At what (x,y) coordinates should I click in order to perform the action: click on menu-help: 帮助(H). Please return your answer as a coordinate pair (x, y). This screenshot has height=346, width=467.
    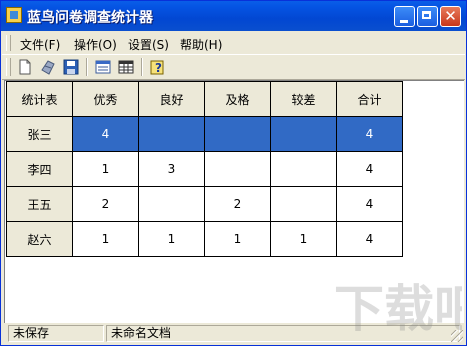
    Looking at the image, I should click on (201, 44).